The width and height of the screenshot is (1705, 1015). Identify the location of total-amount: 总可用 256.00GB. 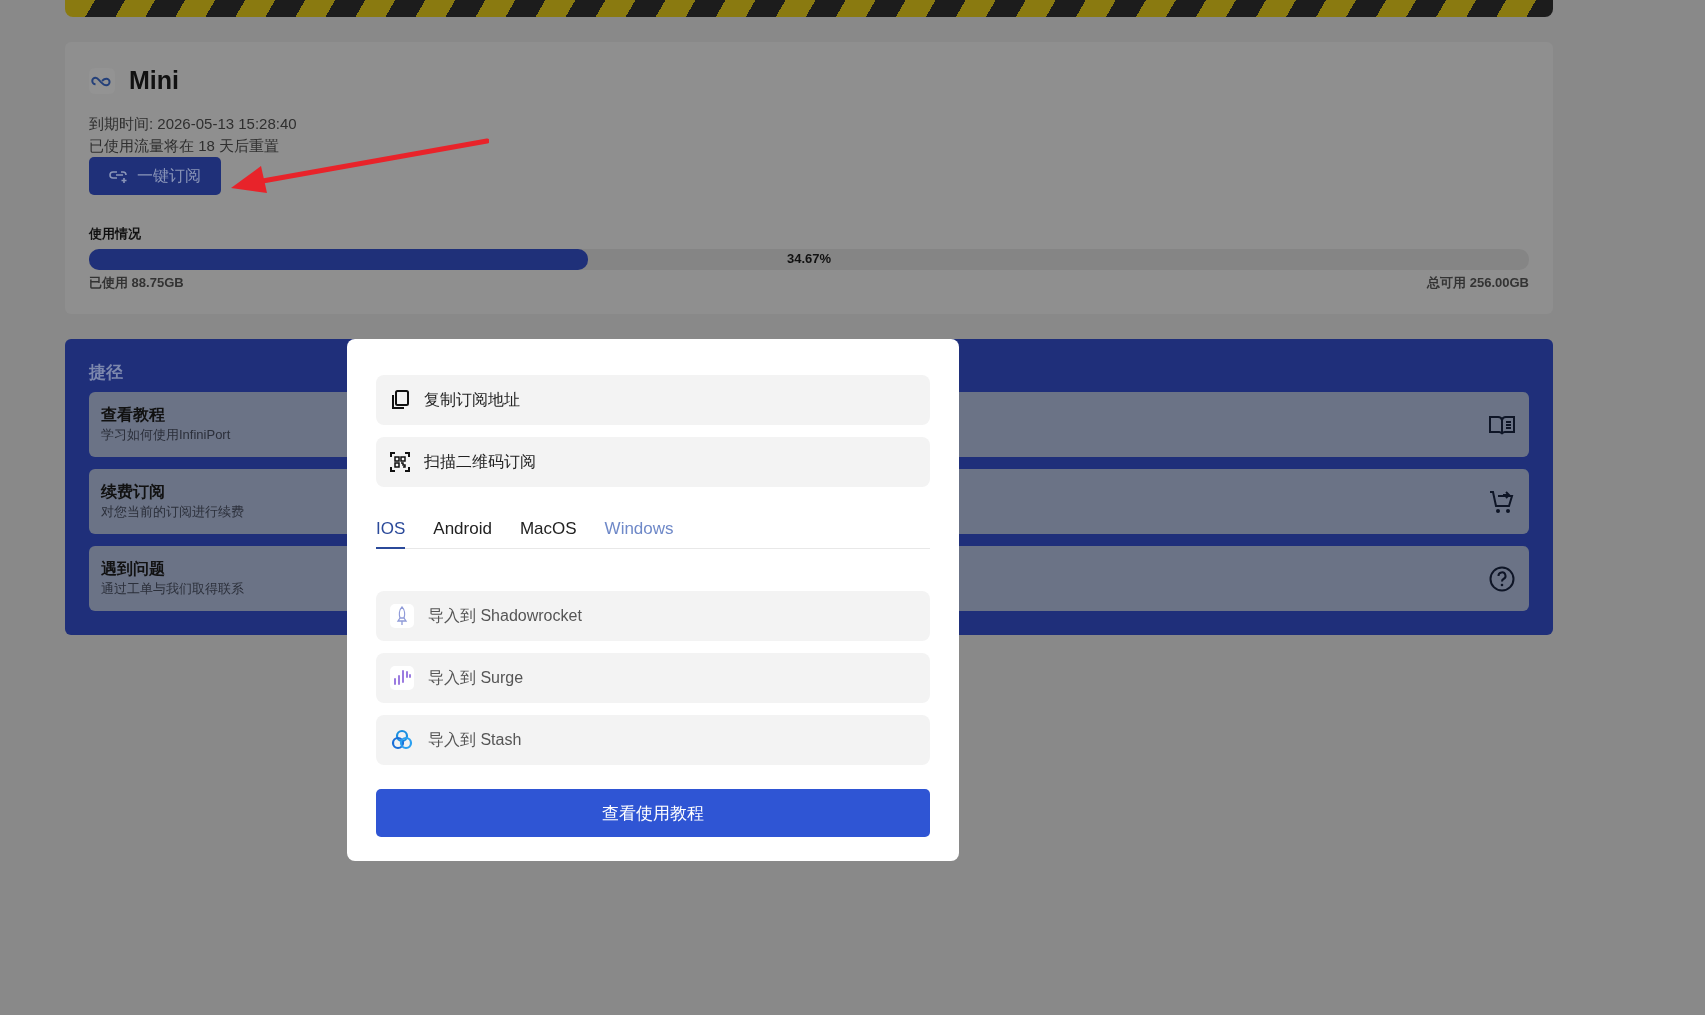
(1478, 283).